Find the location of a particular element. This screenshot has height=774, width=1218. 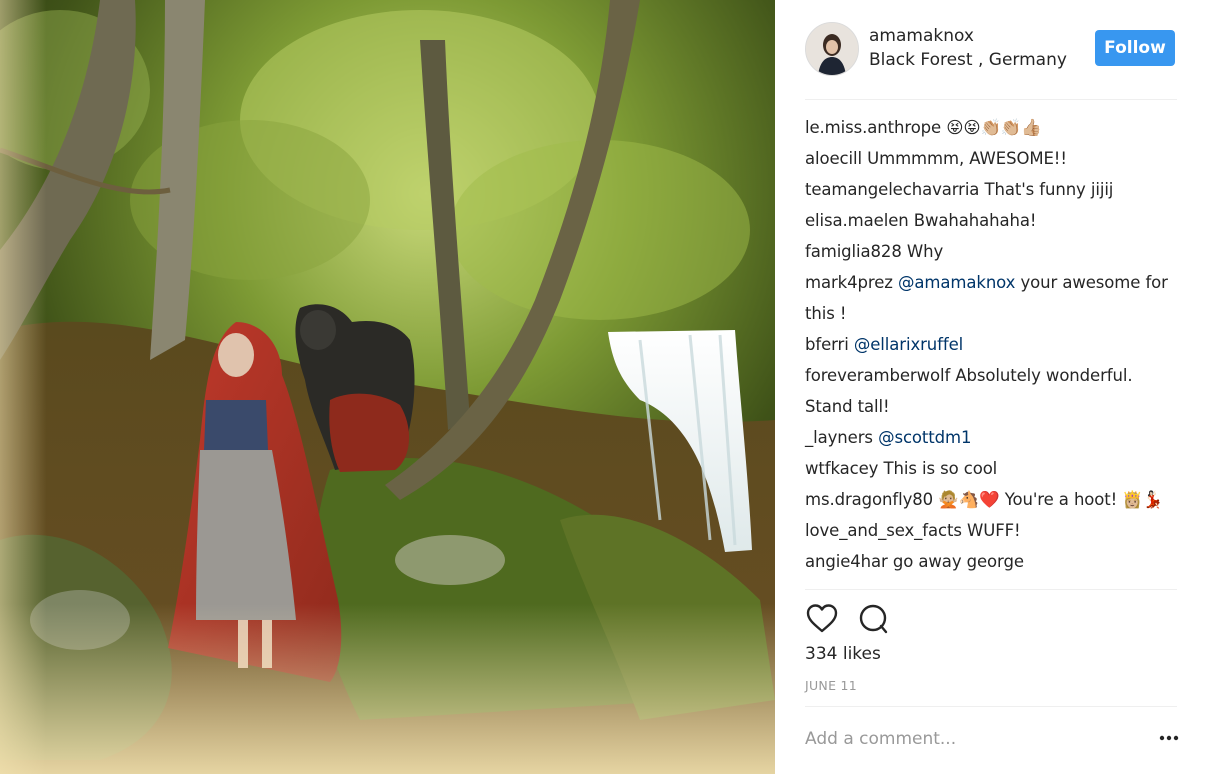

comment-username: teamangelechavarria is located at coordinates (892, 189).